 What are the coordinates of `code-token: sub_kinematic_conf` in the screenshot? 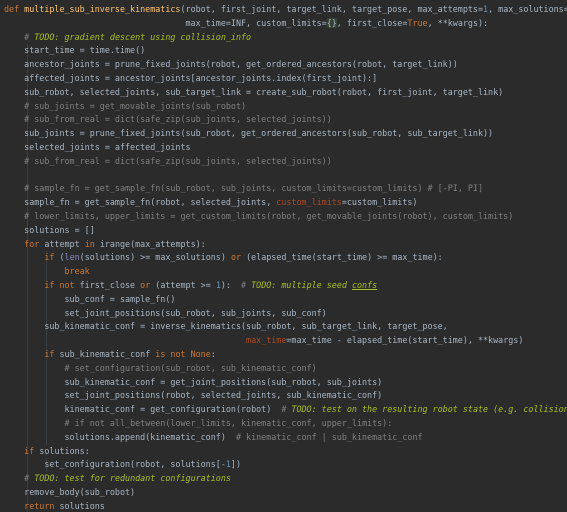 It's located at (107, 354).